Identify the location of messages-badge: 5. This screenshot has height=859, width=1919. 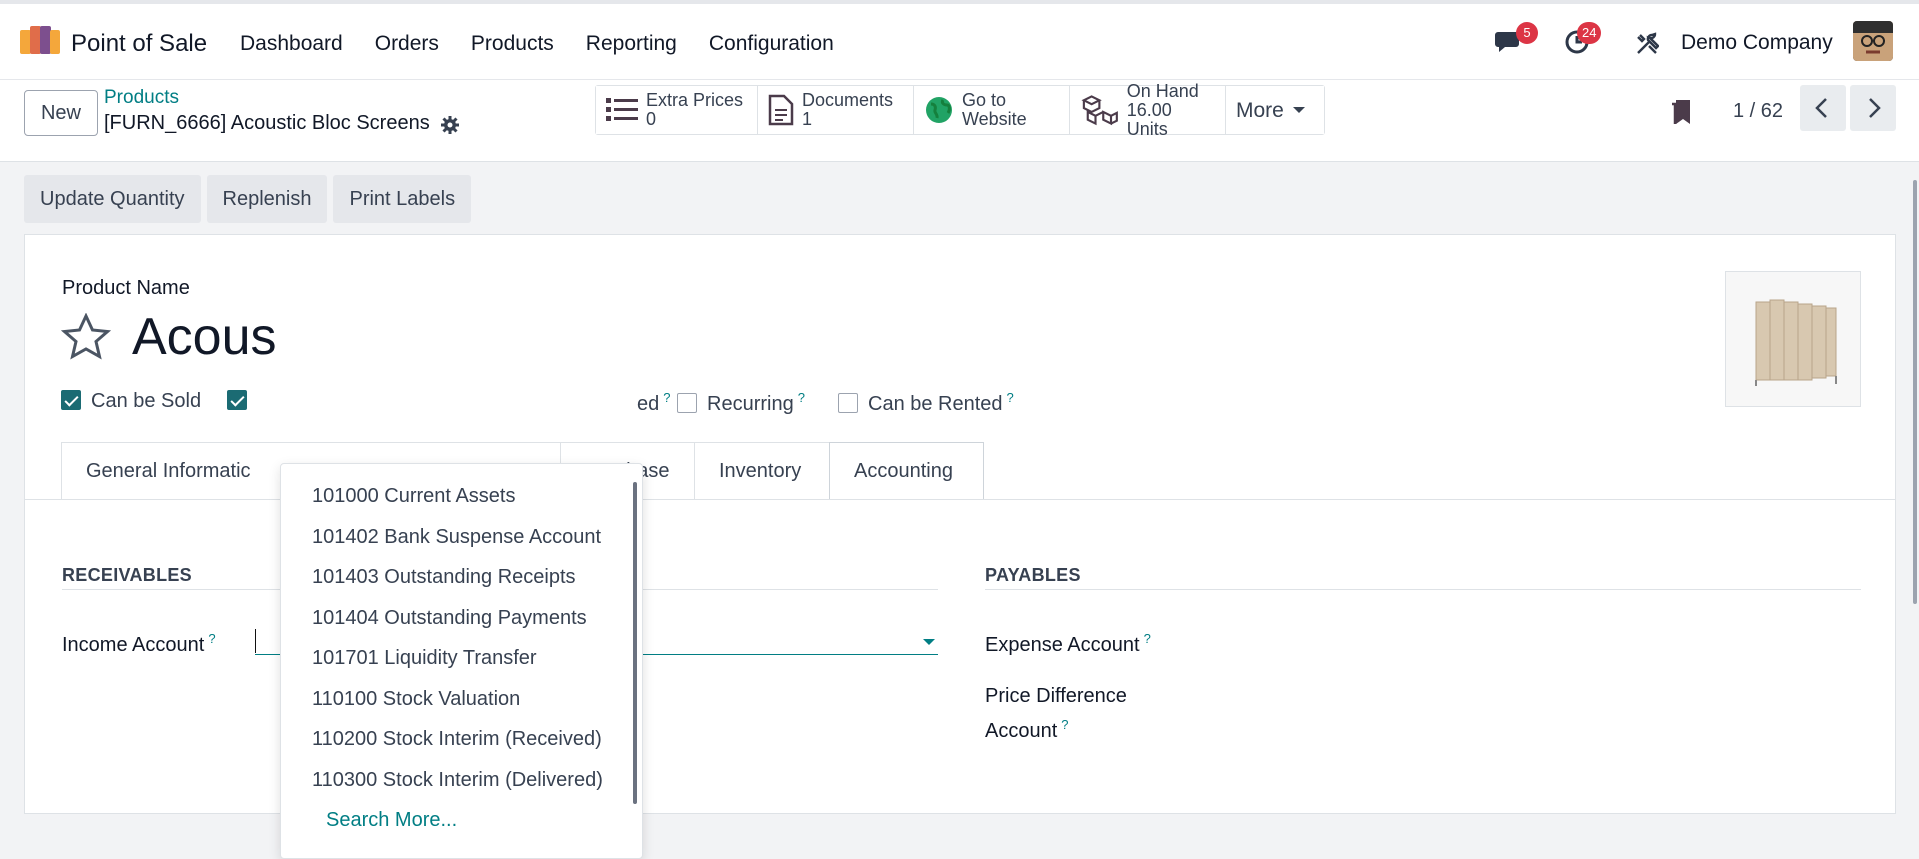
(1527, 33).